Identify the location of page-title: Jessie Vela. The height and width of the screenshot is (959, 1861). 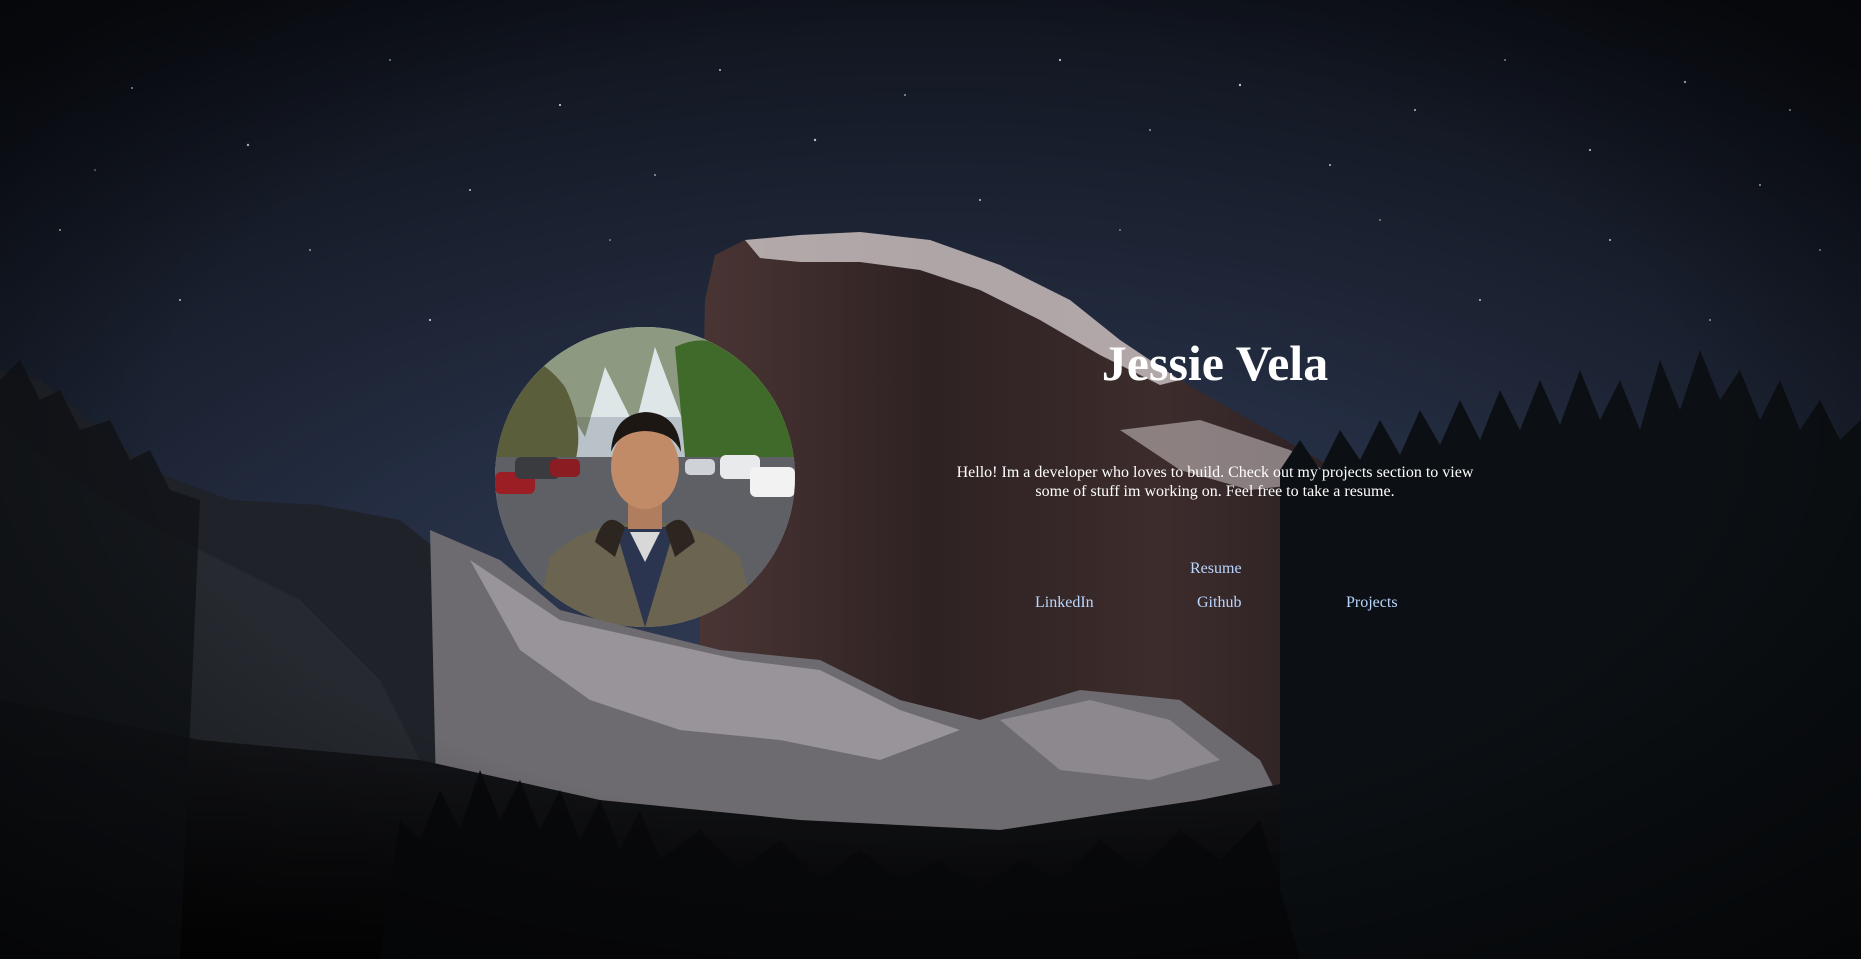
(1215, 363).